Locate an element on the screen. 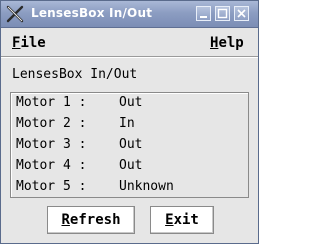 This screenshot has width=320, height=244. maximize-icon is located at coordinates (222, 13).